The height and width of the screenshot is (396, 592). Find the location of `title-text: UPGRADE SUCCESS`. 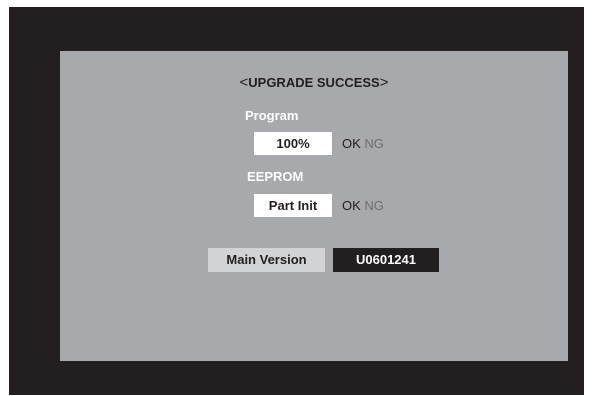

title-text: UPGRADE SUCCESS is located at coordinates (314, 82).